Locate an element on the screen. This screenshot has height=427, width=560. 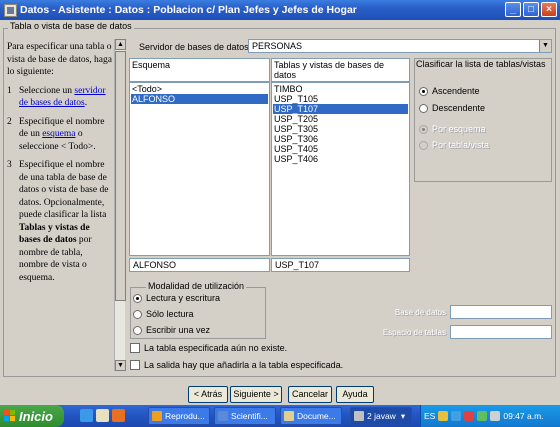
media-icon is located at coordinates (118, 415).